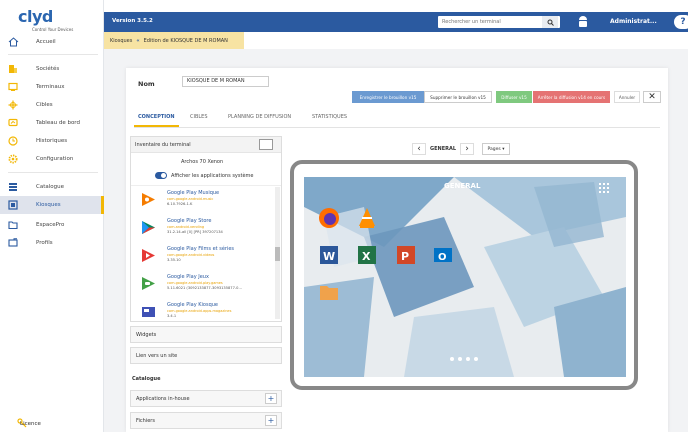 The height and width of the screenshot is (432, 688). What do you see at coordinates (329, 292) in the screenshot?
I see `folder-icon` at bounding box center [329, 292].